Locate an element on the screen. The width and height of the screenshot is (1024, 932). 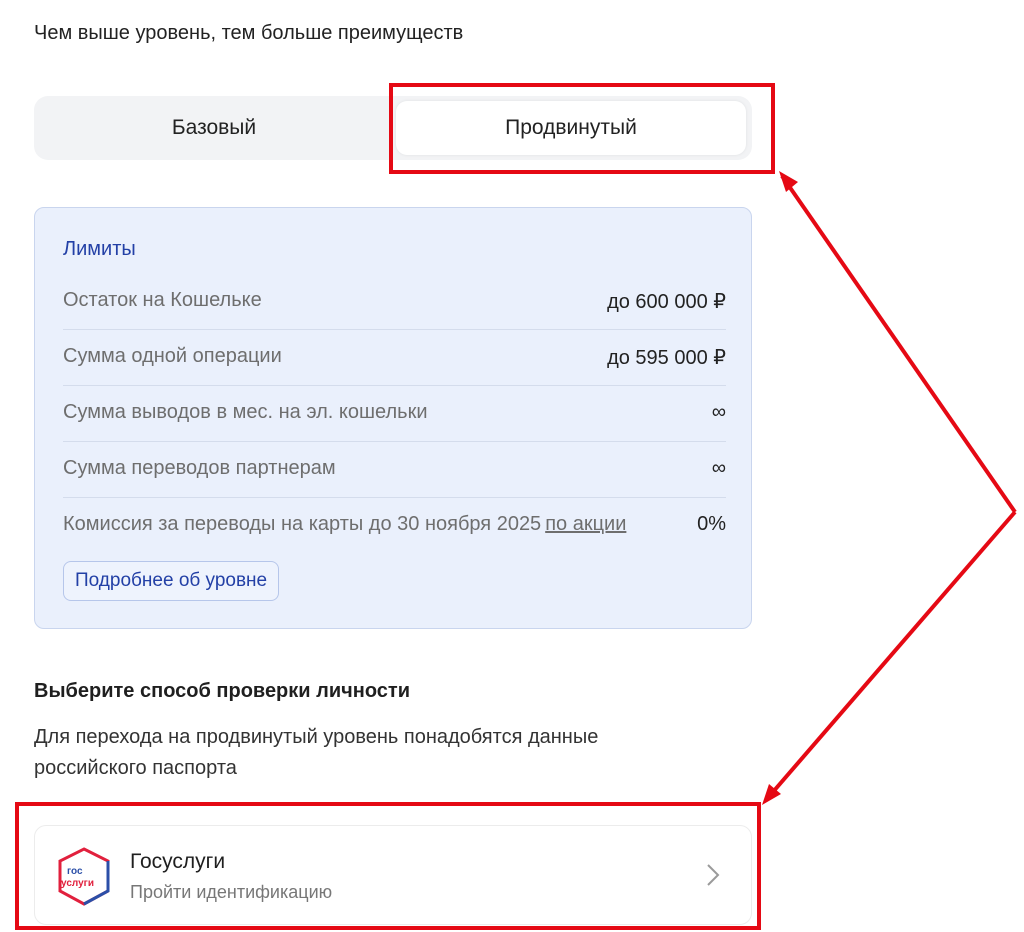
limit-row: Остаток на Кошельке до 600 000 ₽ is located at coordinates (394, 301).